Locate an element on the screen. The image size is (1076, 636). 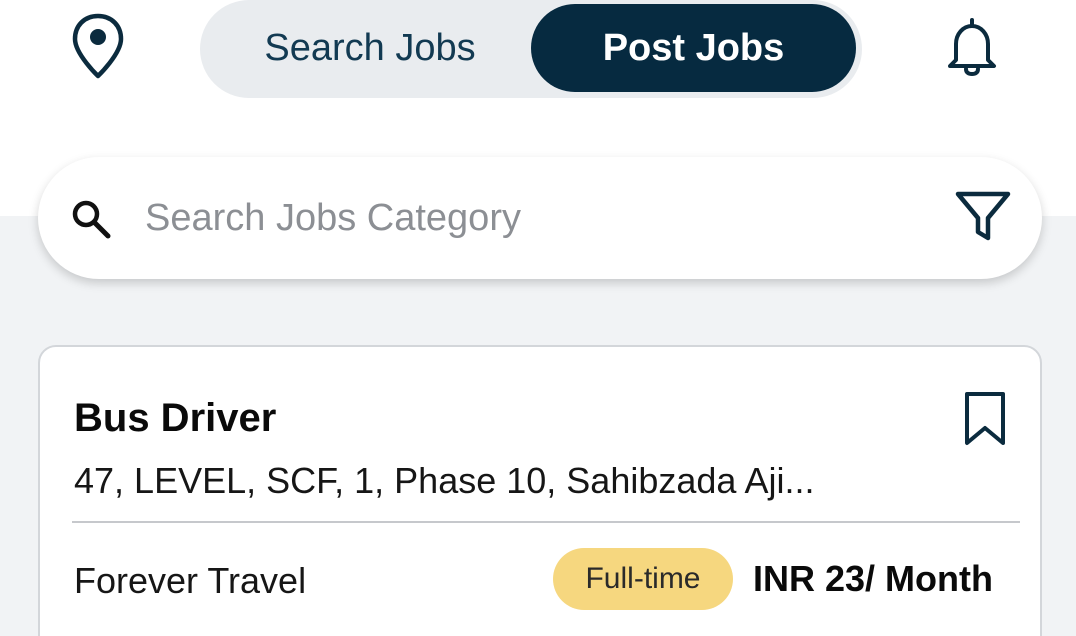
tab-search-jobs-label: Search Jobs is located at coordinates (370, 47).